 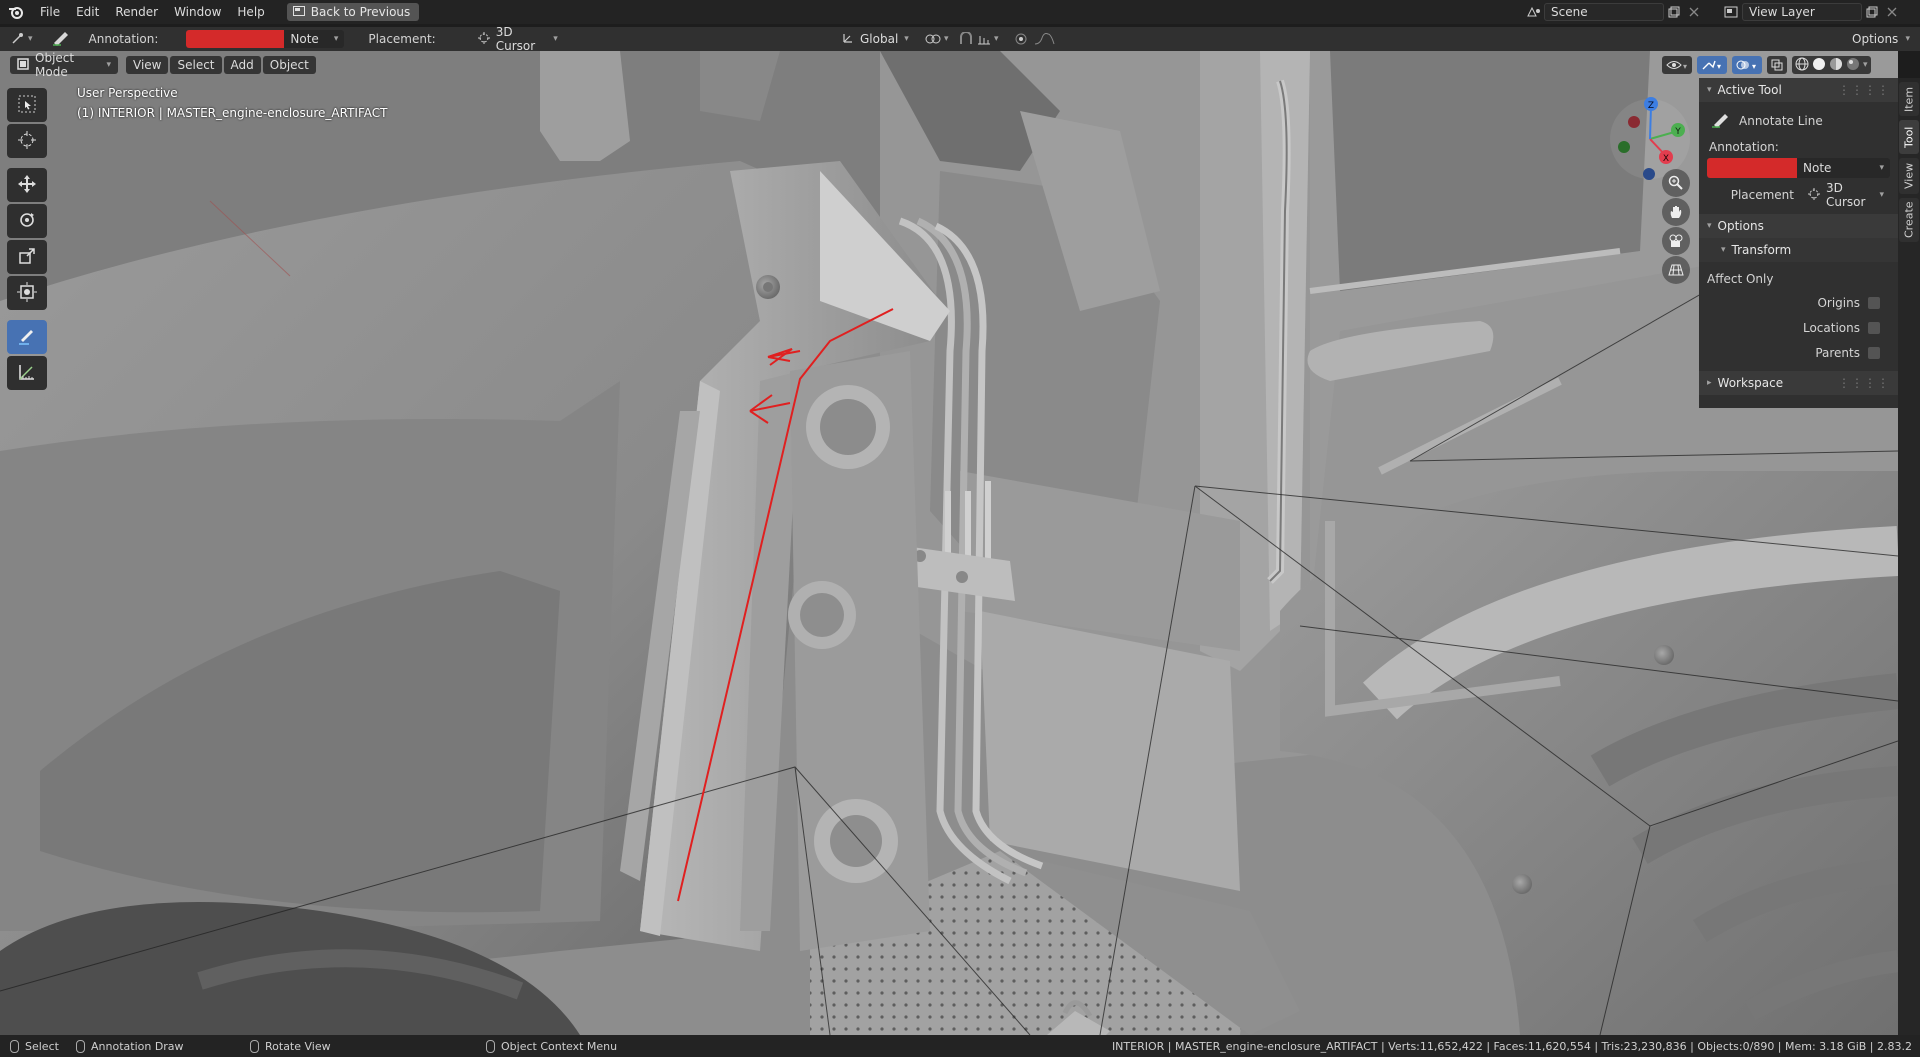 I want to click on panel-placement-value: 3D Cursor, so click(x=1846, y=195).